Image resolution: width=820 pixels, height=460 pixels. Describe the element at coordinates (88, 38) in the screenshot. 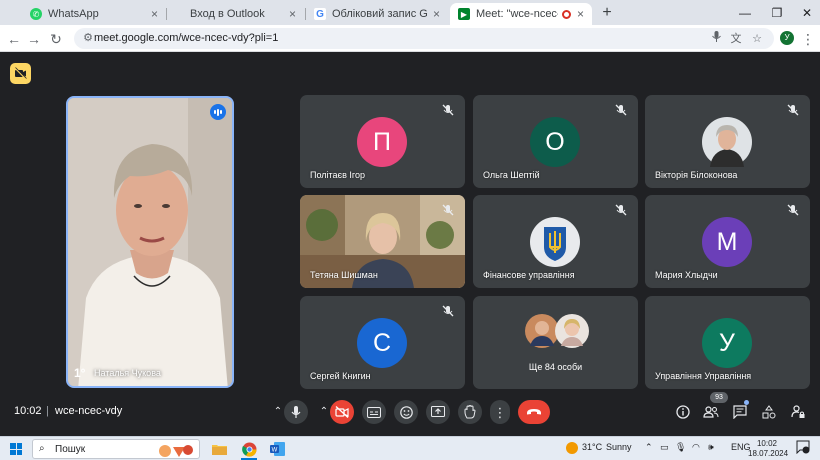

I see `site-settings-icon: ⚙` at that location.